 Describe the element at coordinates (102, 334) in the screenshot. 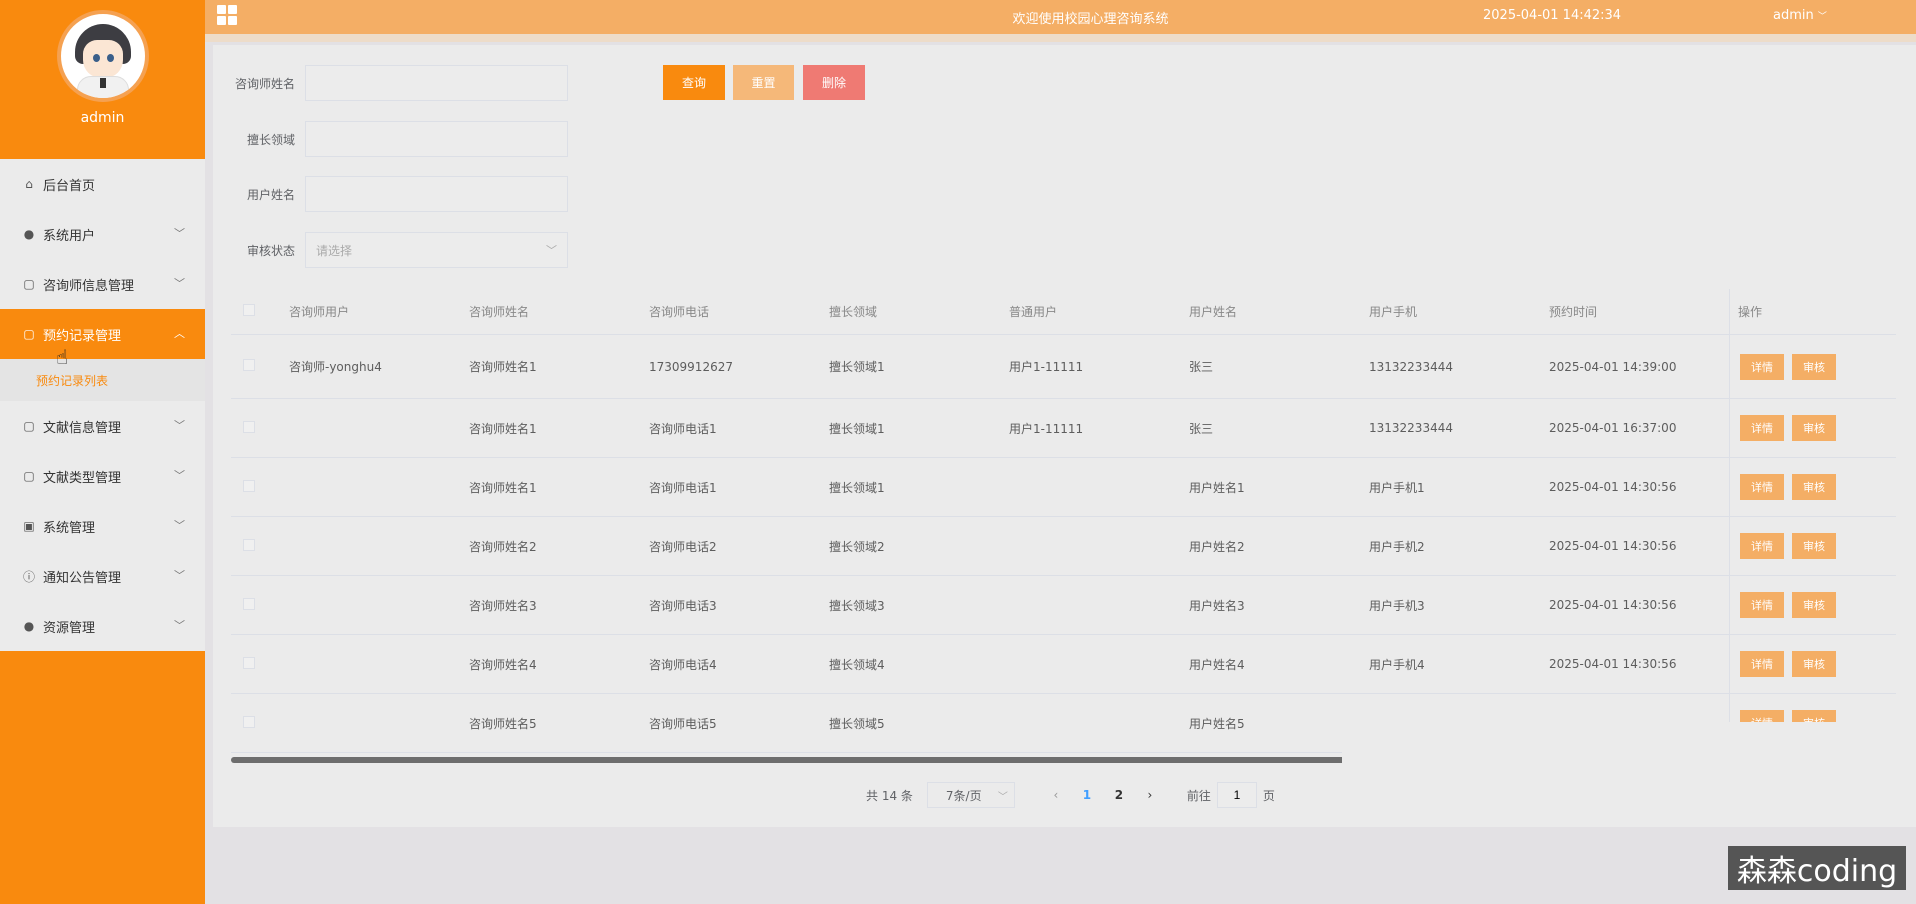

I see `sidebar-item-appointments: ▢ 预约记录管理 ︿` at that location.